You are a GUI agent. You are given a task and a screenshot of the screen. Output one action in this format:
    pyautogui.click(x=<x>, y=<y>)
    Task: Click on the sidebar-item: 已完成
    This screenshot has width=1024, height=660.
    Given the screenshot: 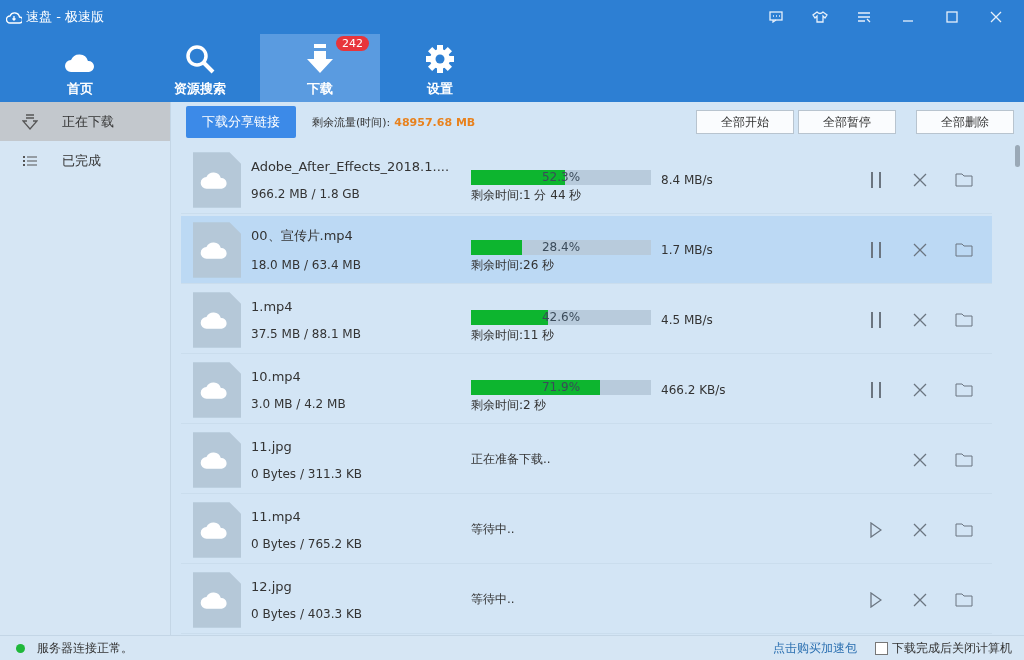 What is the action you would take?
    pyautogui.click(x=85, y=160)
    